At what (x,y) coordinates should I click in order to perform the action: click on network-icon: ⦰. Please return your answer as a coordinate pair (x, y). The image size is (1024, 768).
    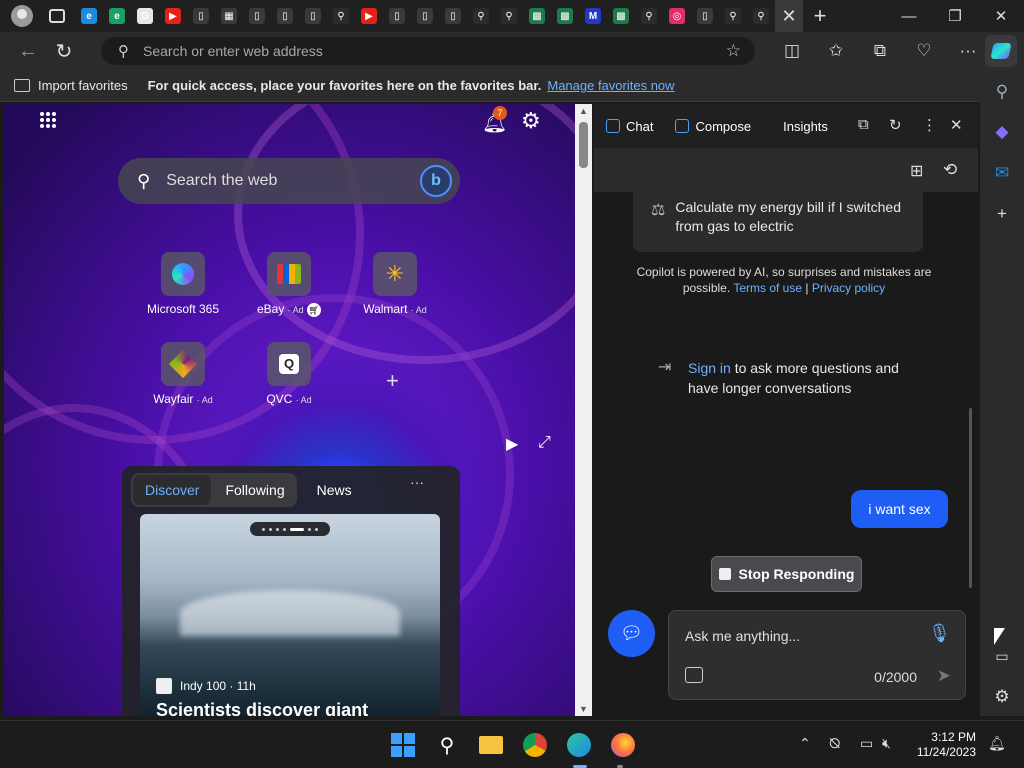
    Looking at the image, I should click on (834, 743).